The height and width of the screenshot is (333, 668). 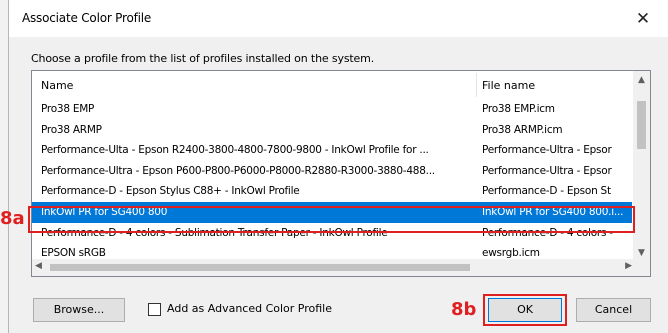 I want to click on profile-name: Pro38 EMP, so click(x=68, y=109).